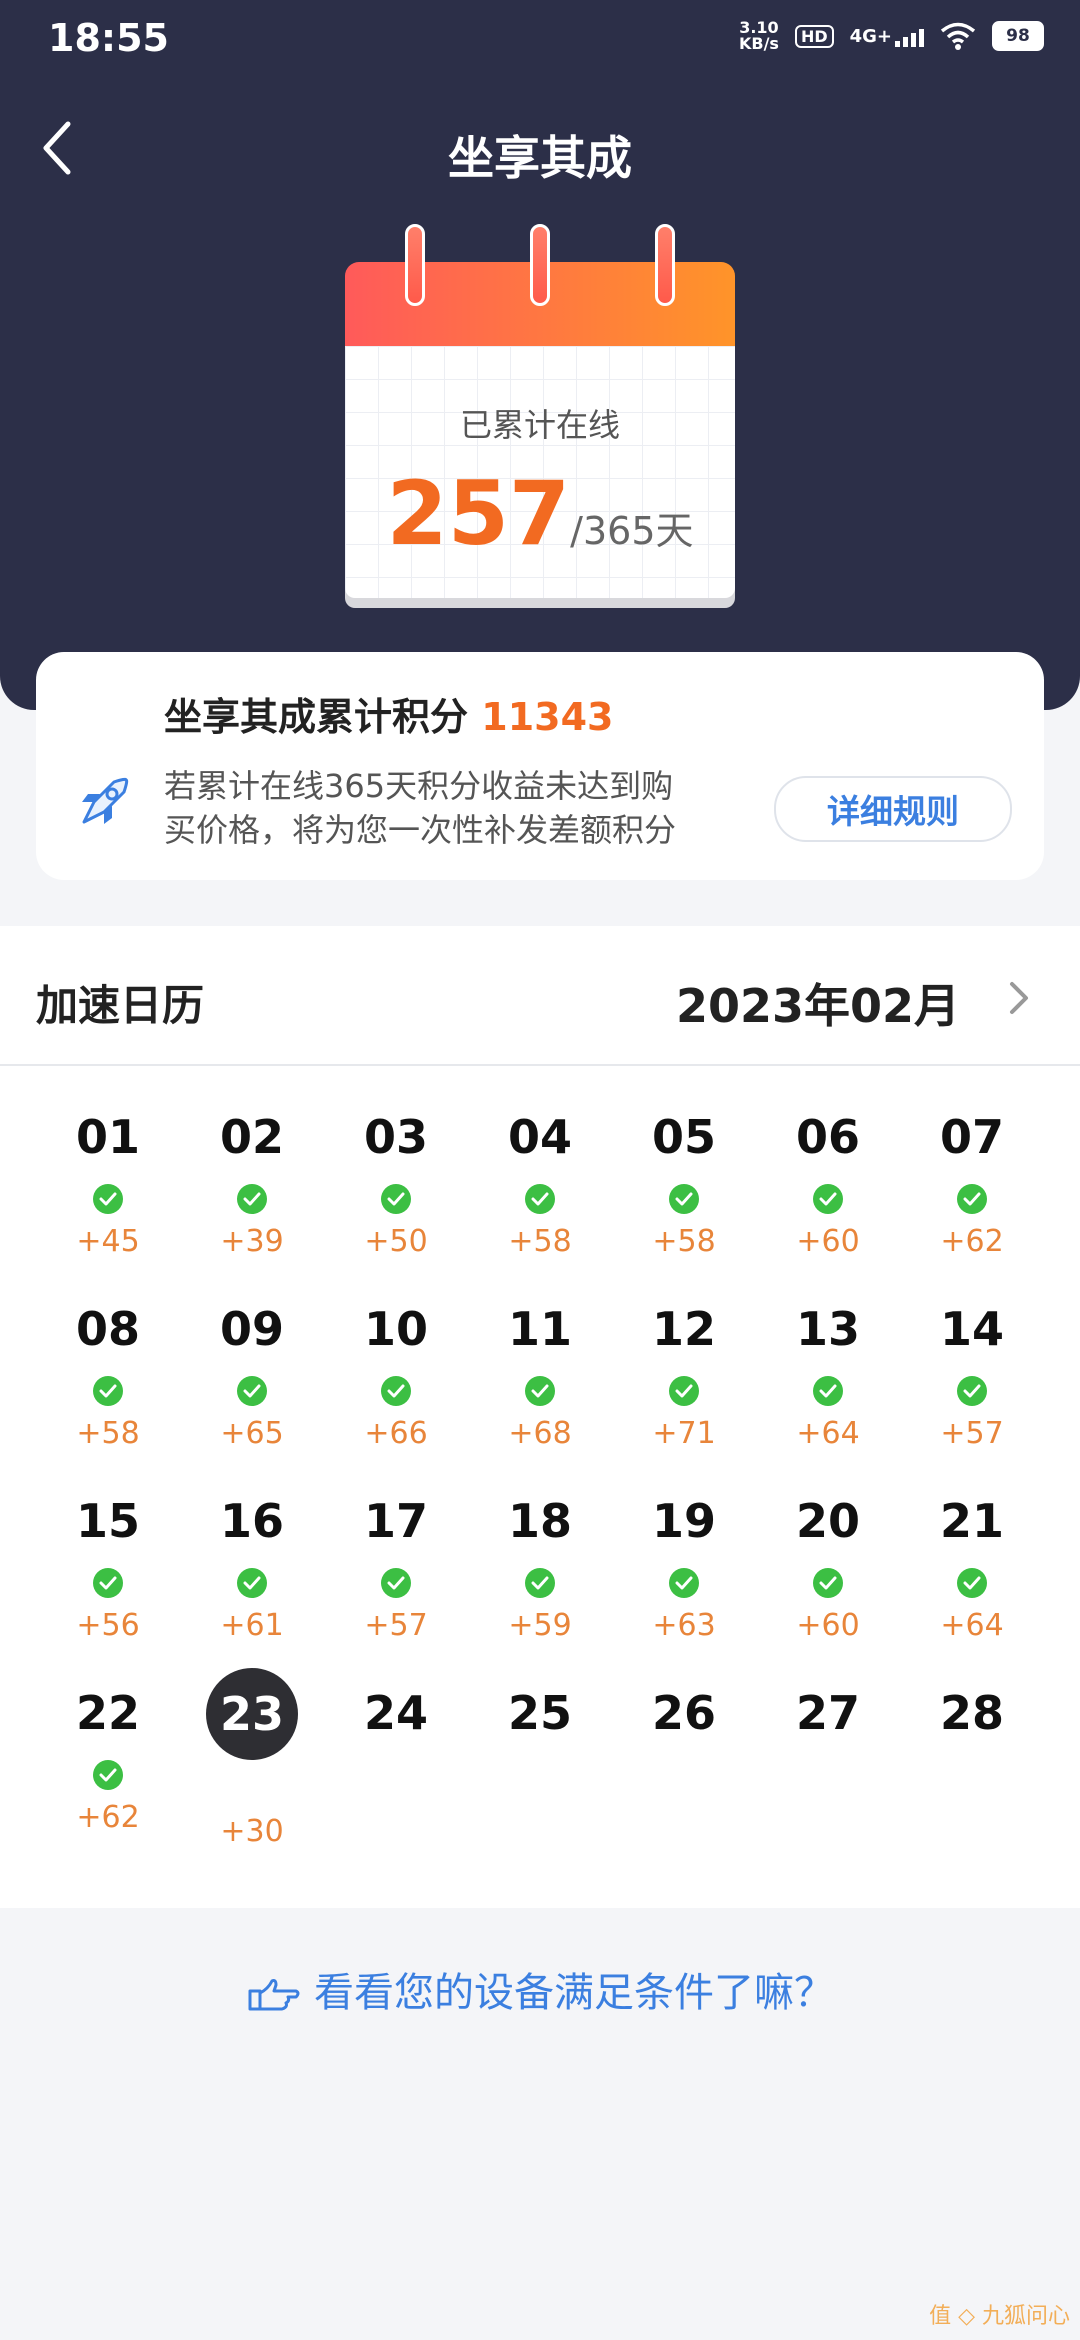 This screenshot has width=1080, height=2340. Describe the element at coordinates (814, 36) in the screenshot. I see `hd-icon: HD` at that location.